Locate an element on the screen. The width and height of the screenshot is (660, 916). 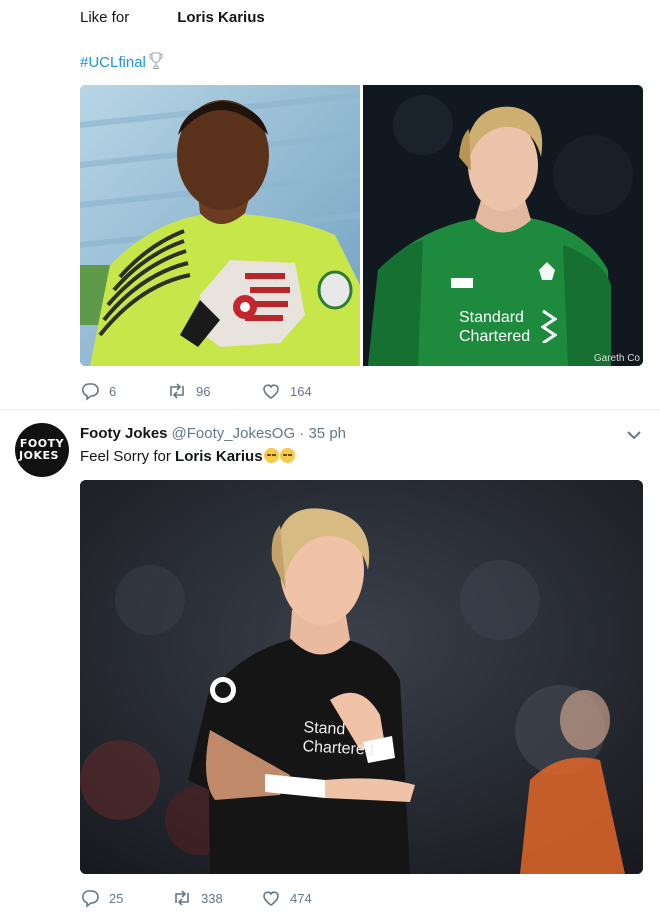
tweet-header: Footy Jokes @Footy_JokesOG · 35 ph is located at coordinates (213, 434).